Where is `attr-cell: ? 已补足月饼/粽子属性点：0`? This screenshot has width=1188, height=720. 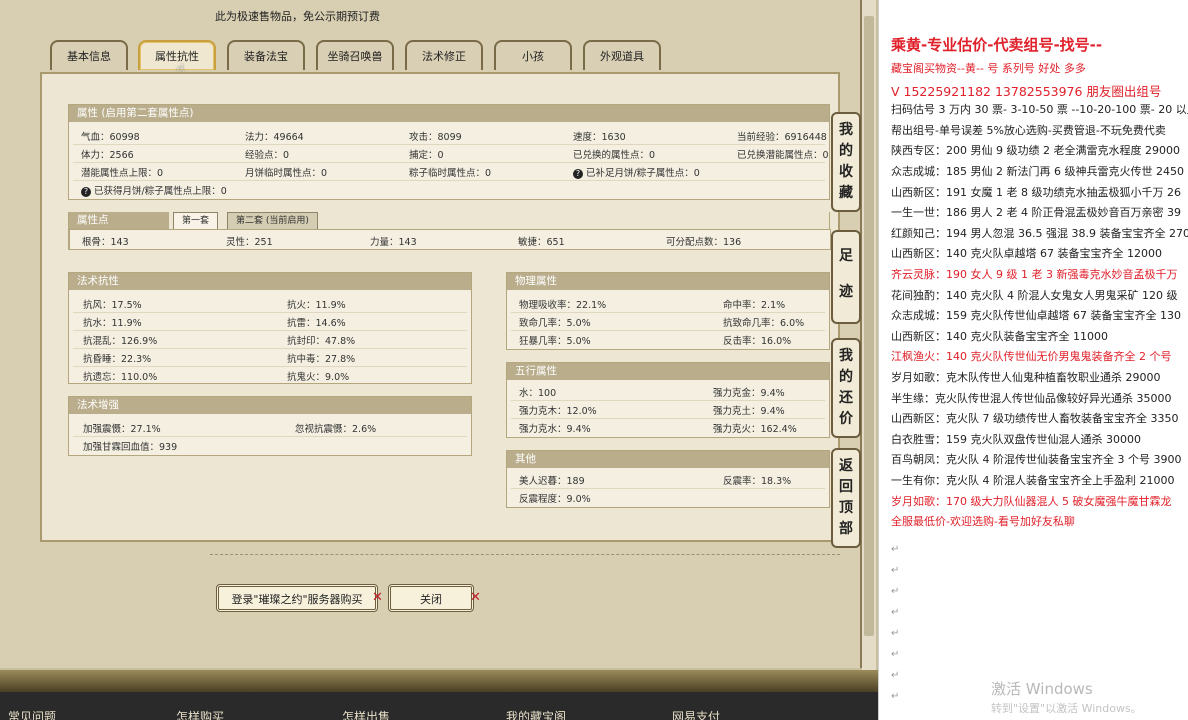 attr-cell: ? 已补足月饼/粽子属性点：0 is located at coordinates (636, 172).